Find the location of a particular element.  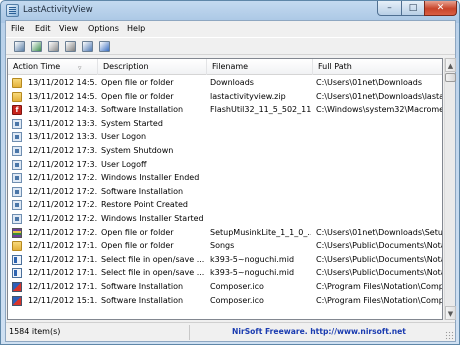

table-row: 13/11/2012 13:3... User Logon is located at coordinates (225, 137).